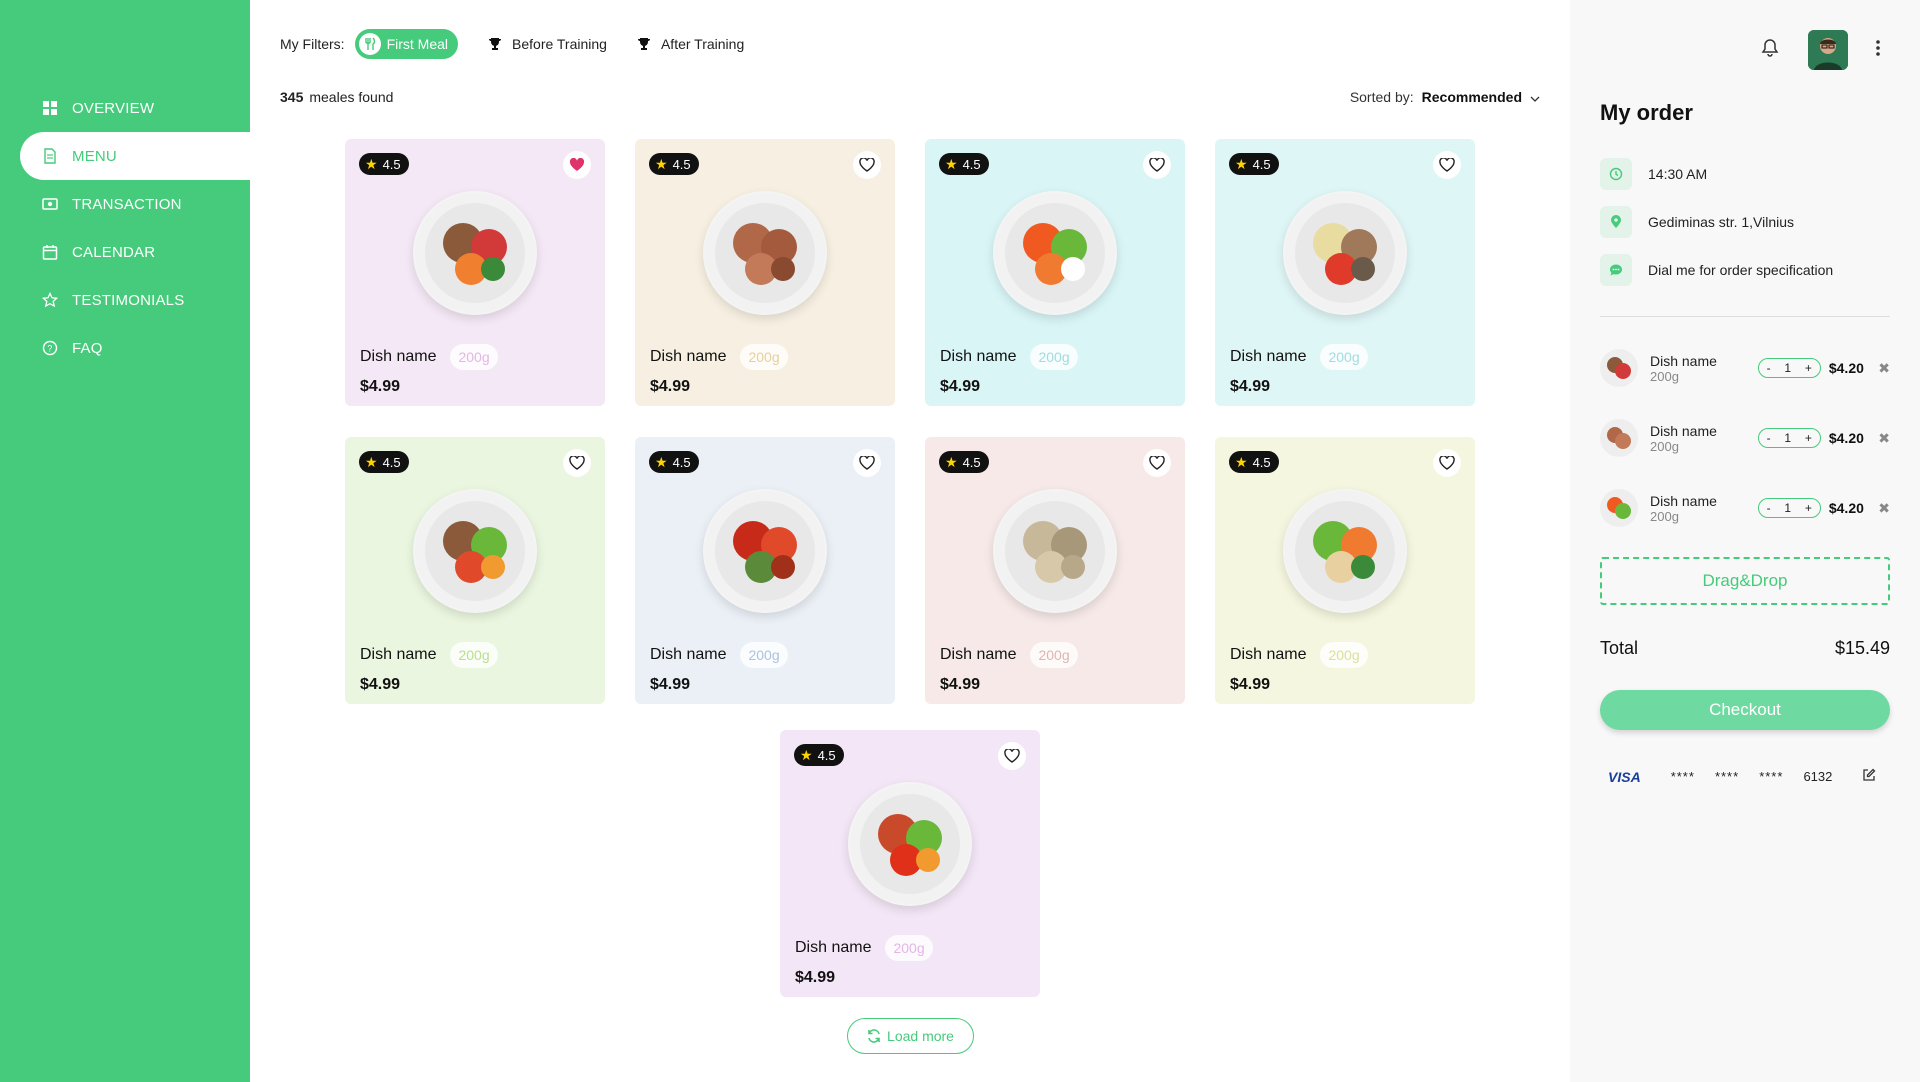  I want to click on order-item-thumbnail, so click(1619, 508).